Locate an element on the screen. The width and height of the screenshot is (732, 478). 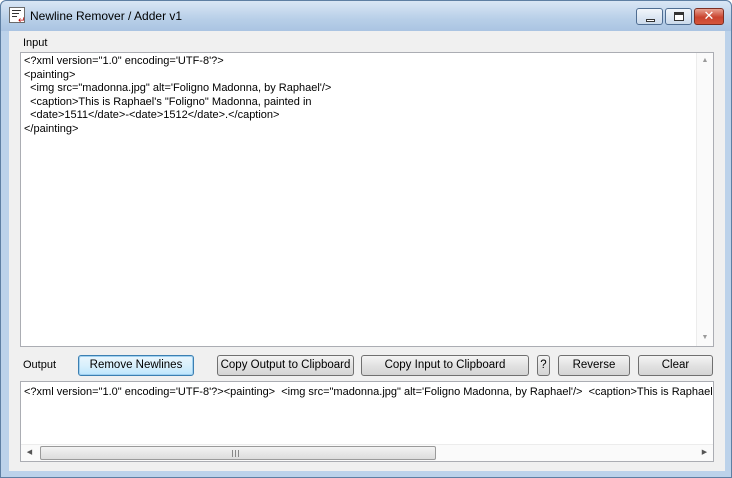
remove-newlines-button: Remove Newlines is located at coordinates (136, 365).